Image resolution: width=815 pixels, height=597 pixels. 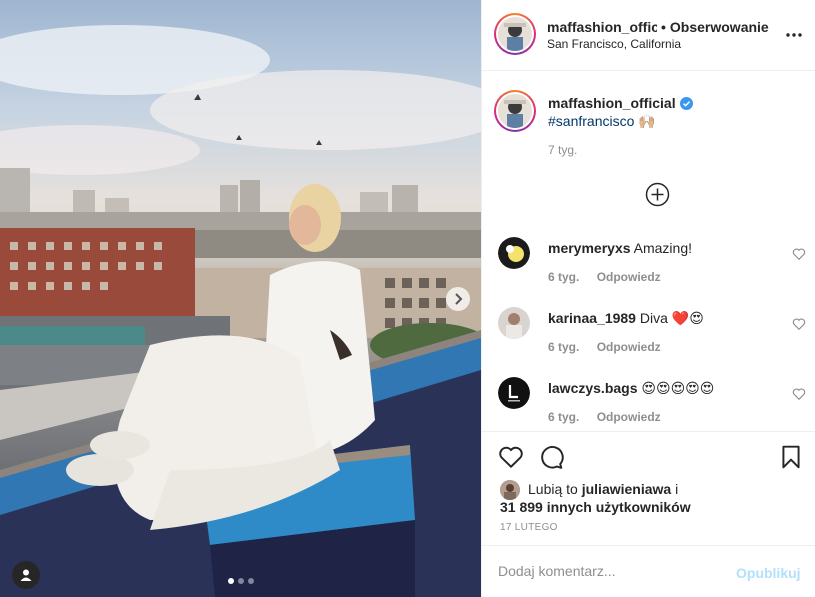 I want to click on author-avatar, so click(x=515, y=34).